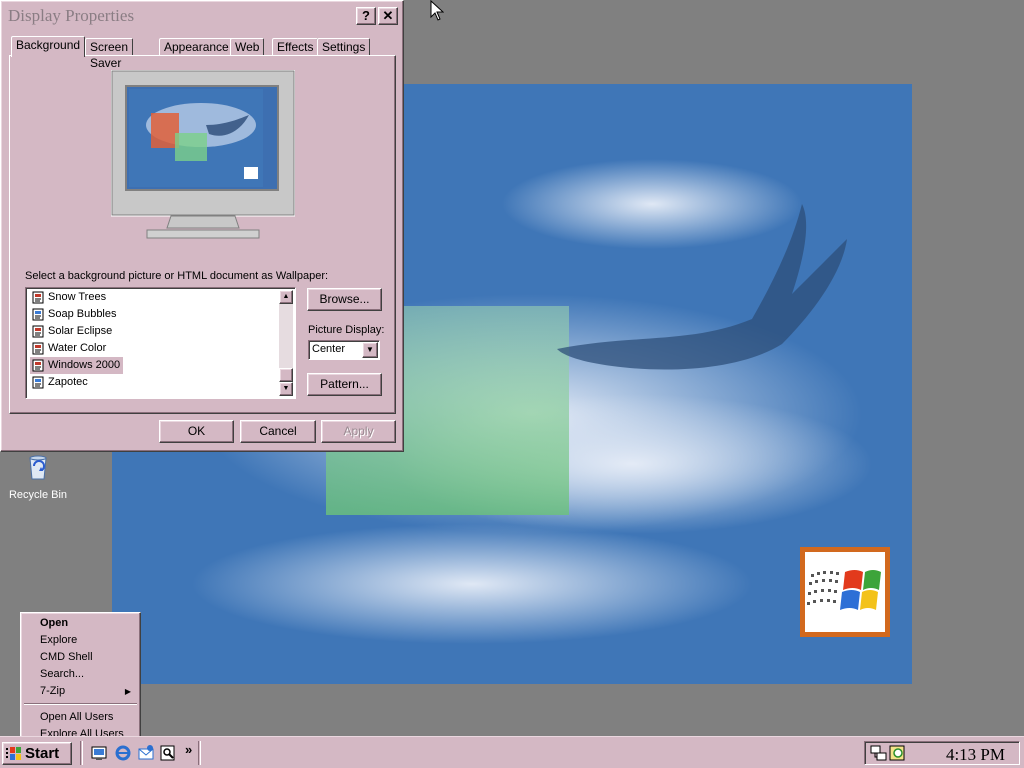  I want to click on tab-settings: Settings, so click(344, 47).